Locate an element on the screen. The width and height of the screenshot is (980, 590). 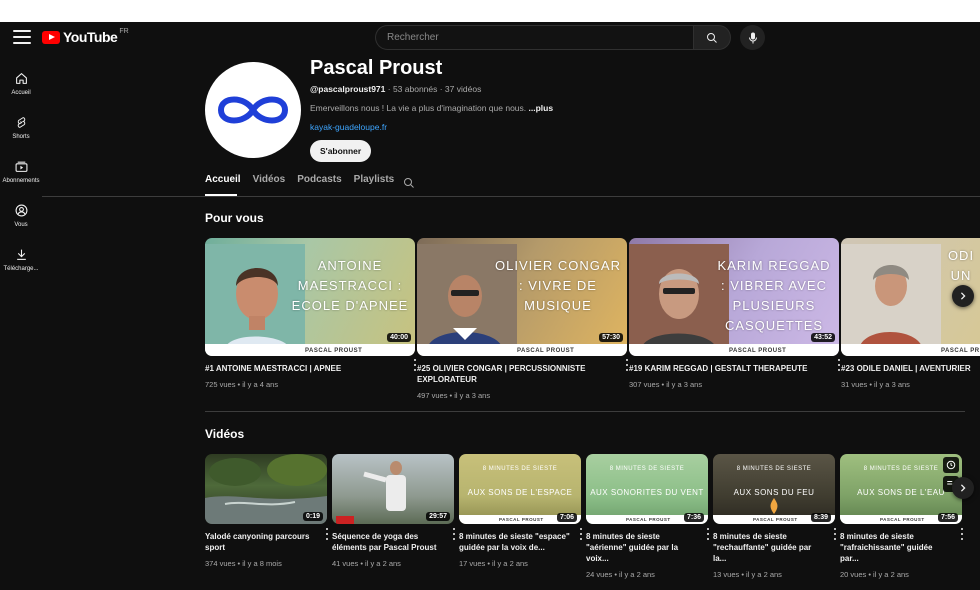
thumbnail-title: ODI UN is located at coordinates (961, 265).